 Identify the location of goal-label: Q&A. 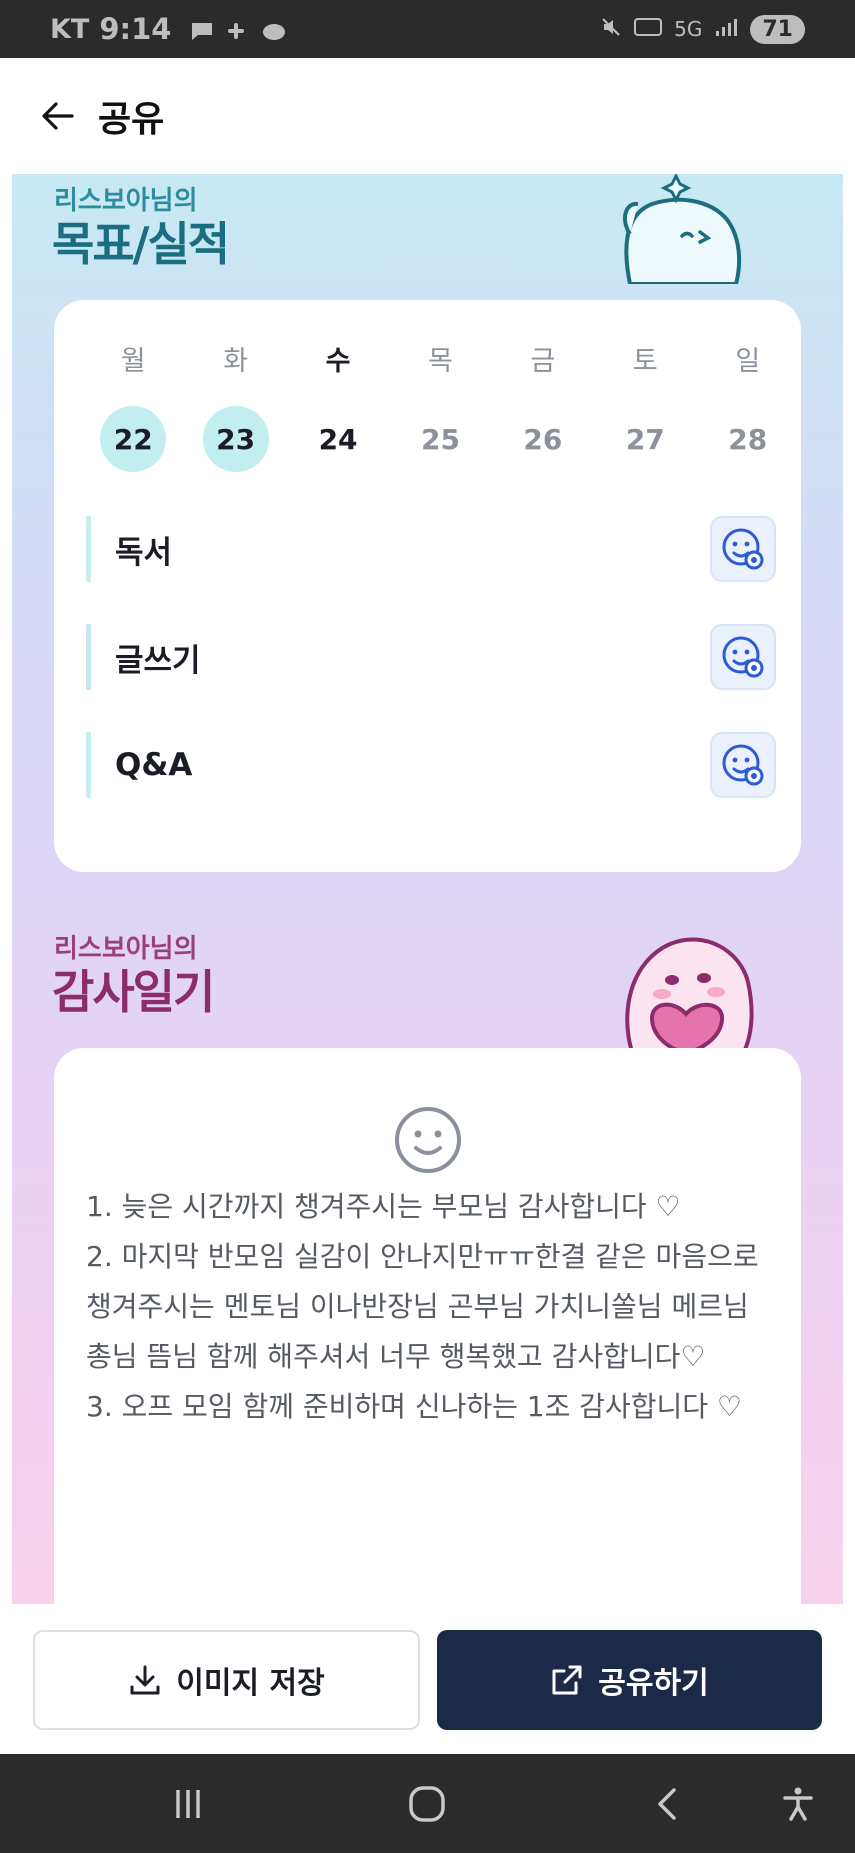
(154, 765).